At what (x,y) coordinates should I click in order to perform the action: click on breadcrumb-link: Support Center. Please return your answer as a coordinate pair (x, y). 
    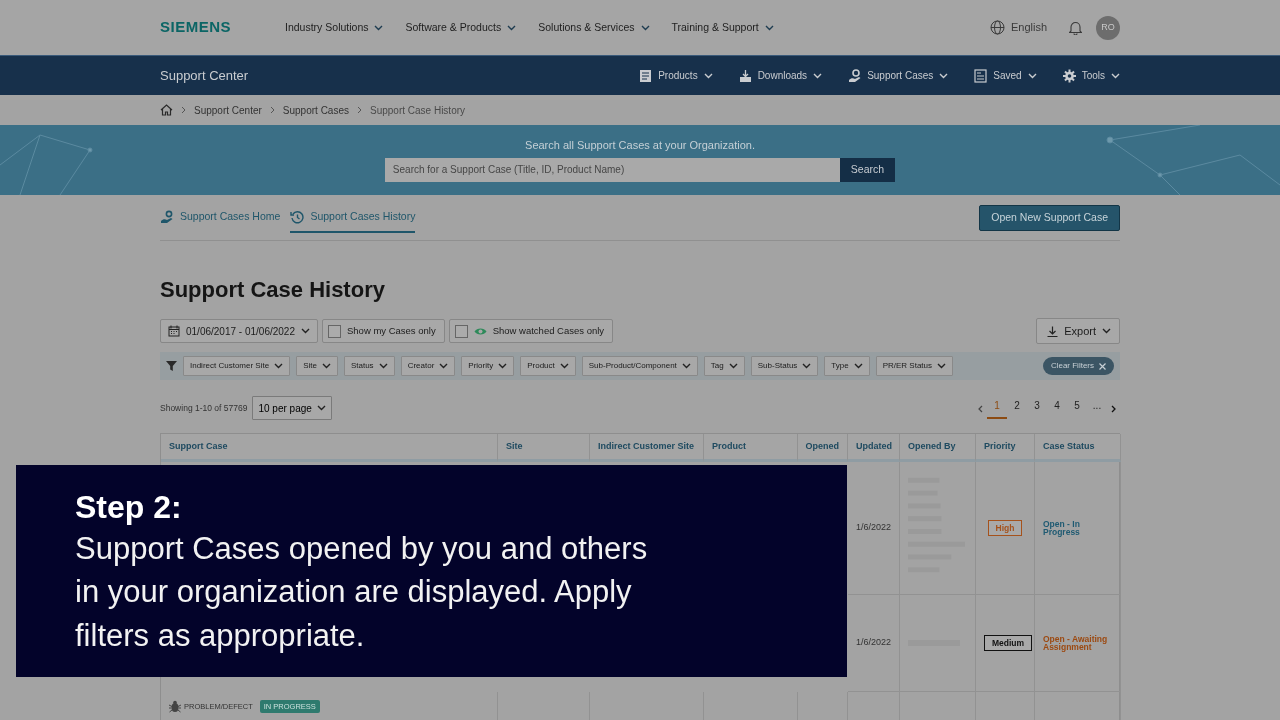
    Looking at the image, I should click on (228, 110).